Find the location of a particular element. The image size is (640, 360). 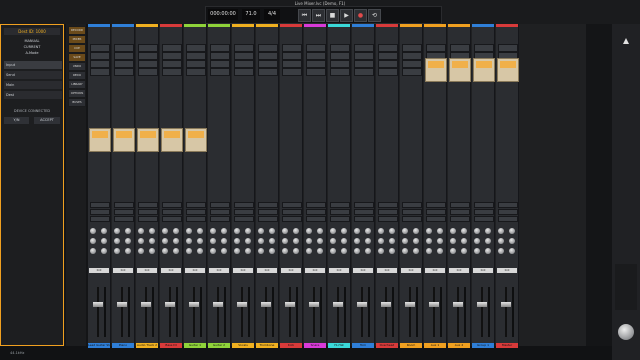

tempo-display: 71.0 is located at coordinates (251, 14).